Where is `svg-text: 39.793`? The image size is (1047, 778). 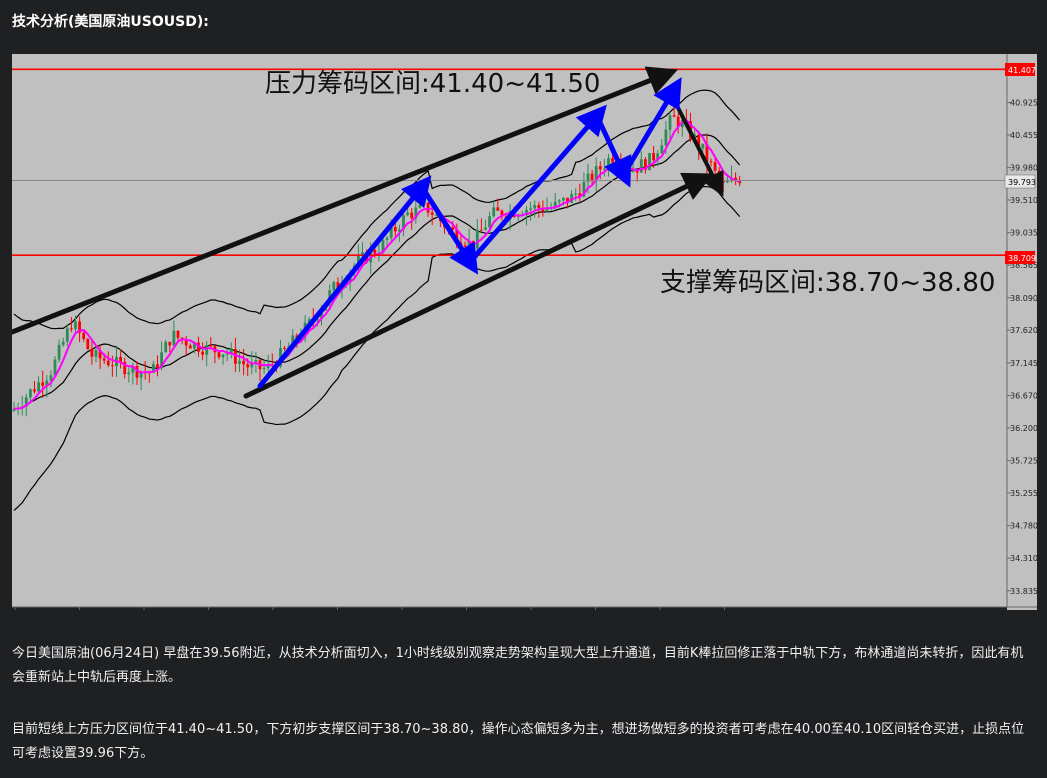
svg-text: 39.793 is located at coordinates (1022, 182).